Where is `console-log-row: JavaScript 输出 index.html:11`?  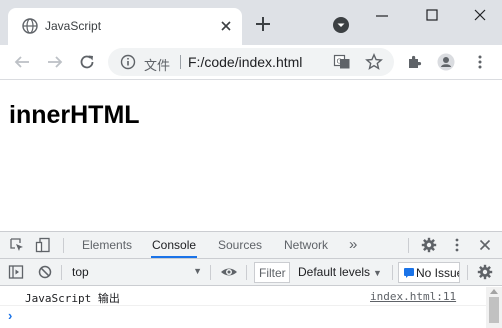
console-log-row: JavaScript 输出 index.html:11 is located at coordinates (243, 296).